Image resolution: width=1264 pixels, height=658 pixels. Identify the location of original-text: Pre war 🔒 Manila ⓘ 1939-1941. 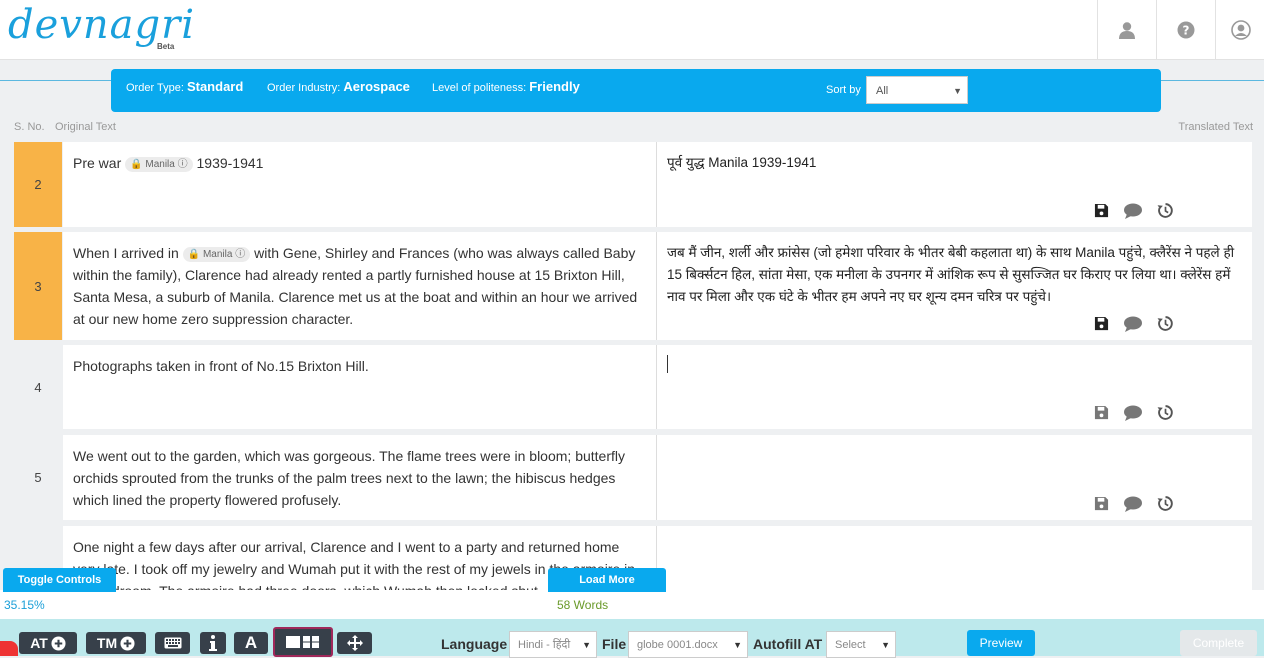
(168, 163).